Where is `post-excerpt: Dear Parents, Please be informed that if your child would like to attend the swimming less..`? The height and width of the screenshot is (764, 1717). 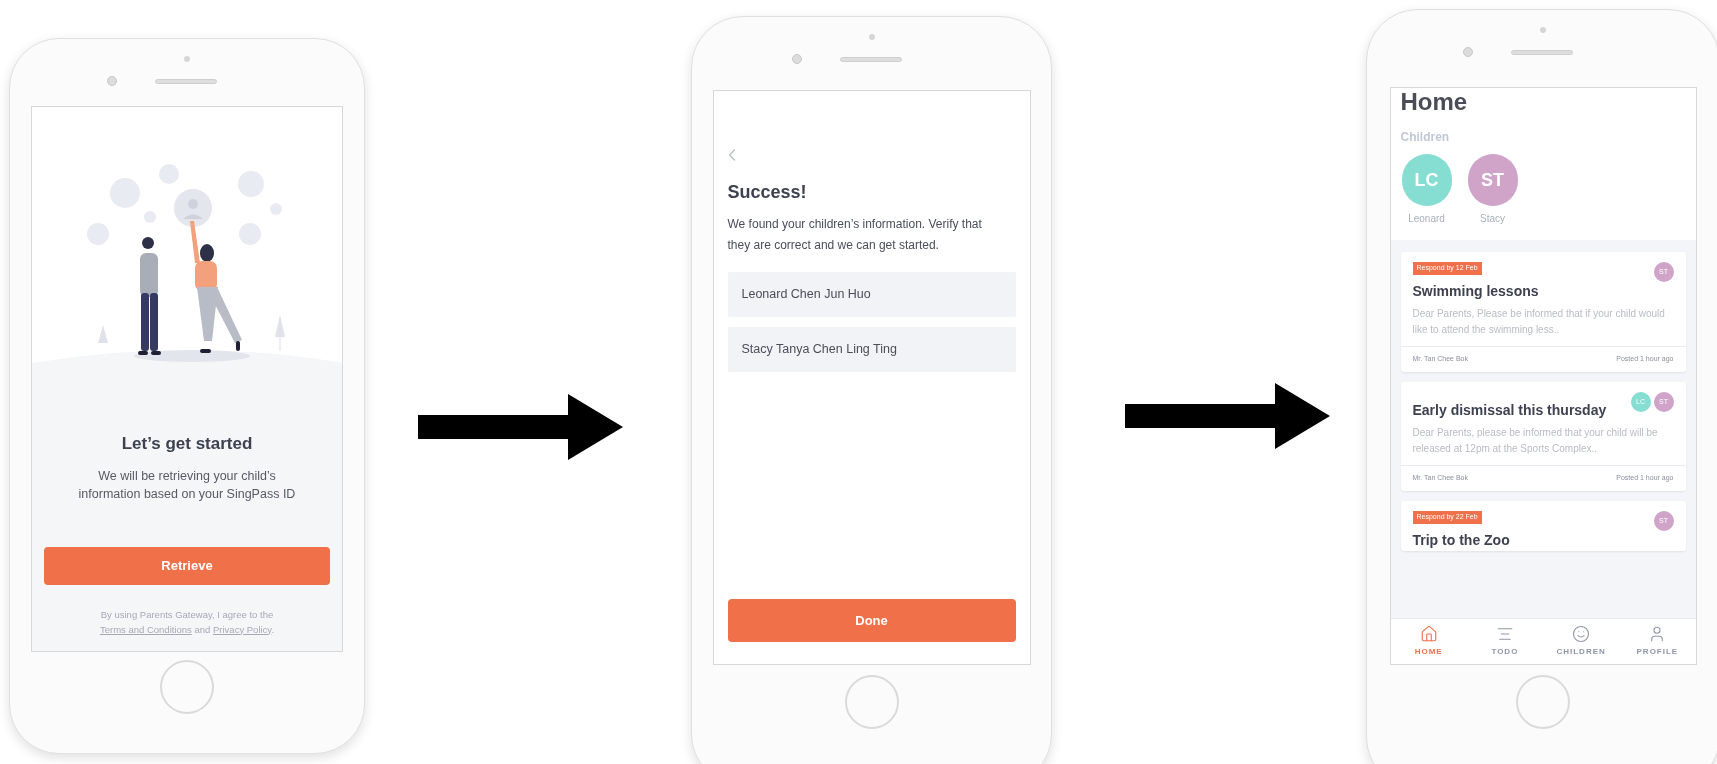
post-excerpt: Dear Parents, Please be informed that if your child would like to attend the swimming less.. is located at coordinates (1538, 322).